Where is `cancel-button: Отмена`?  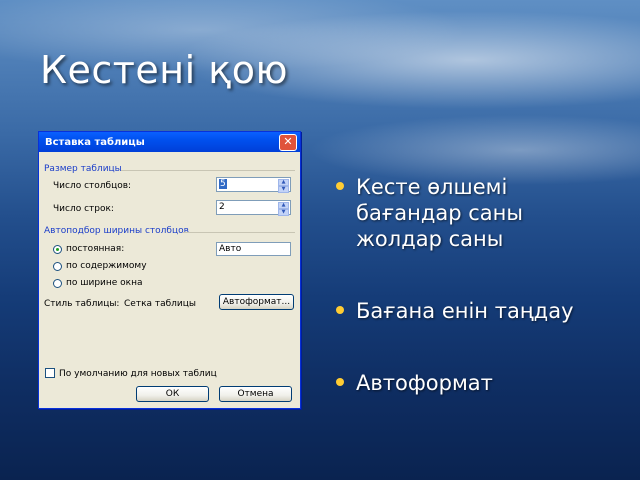
cancel-button: Отмена is located at coordinates (255, 394).